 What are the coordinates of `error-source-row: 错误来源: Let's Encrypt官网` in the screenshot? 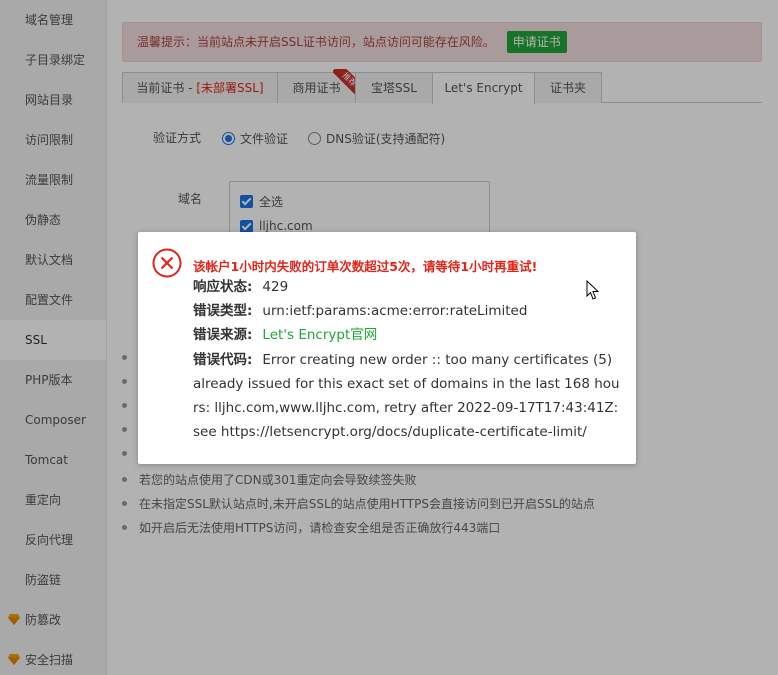 It's located at (285, 335).